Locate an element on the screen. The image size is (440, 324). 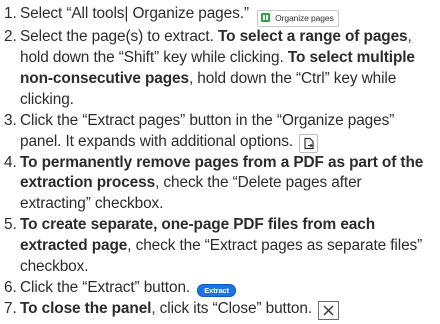
step-6: 6. Click the “Extract” button. Extract is located at coordinates (220, 288).